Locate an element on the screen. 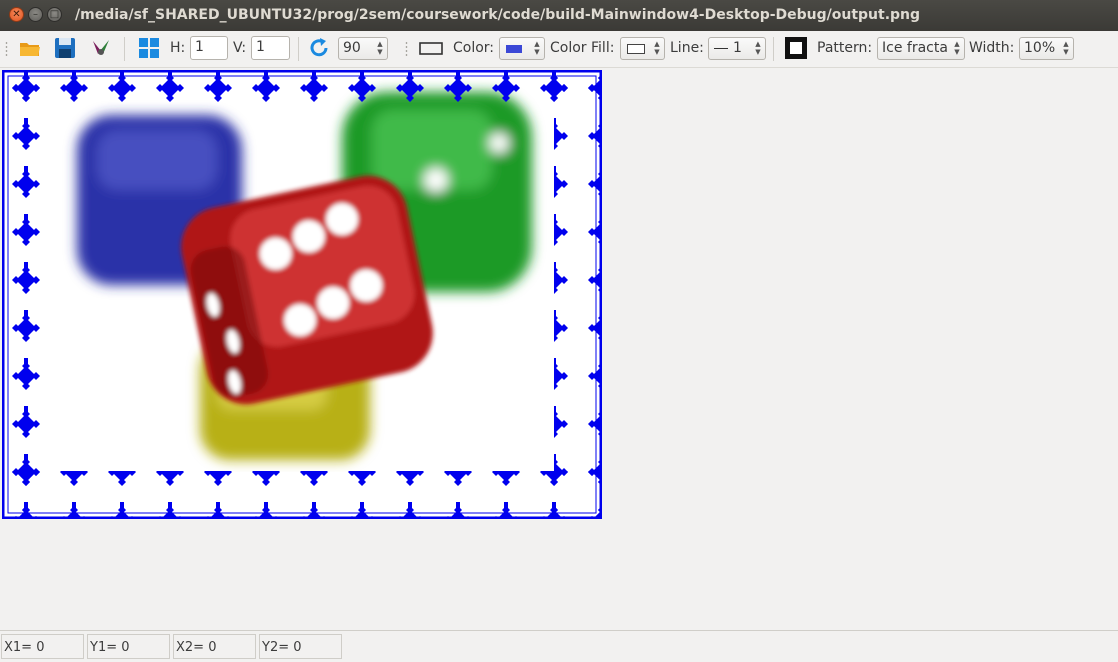 Image resolution: width=1118 pixels, height=662 pixels. close-window-button: ✕ is located at coordinates (16, 14).